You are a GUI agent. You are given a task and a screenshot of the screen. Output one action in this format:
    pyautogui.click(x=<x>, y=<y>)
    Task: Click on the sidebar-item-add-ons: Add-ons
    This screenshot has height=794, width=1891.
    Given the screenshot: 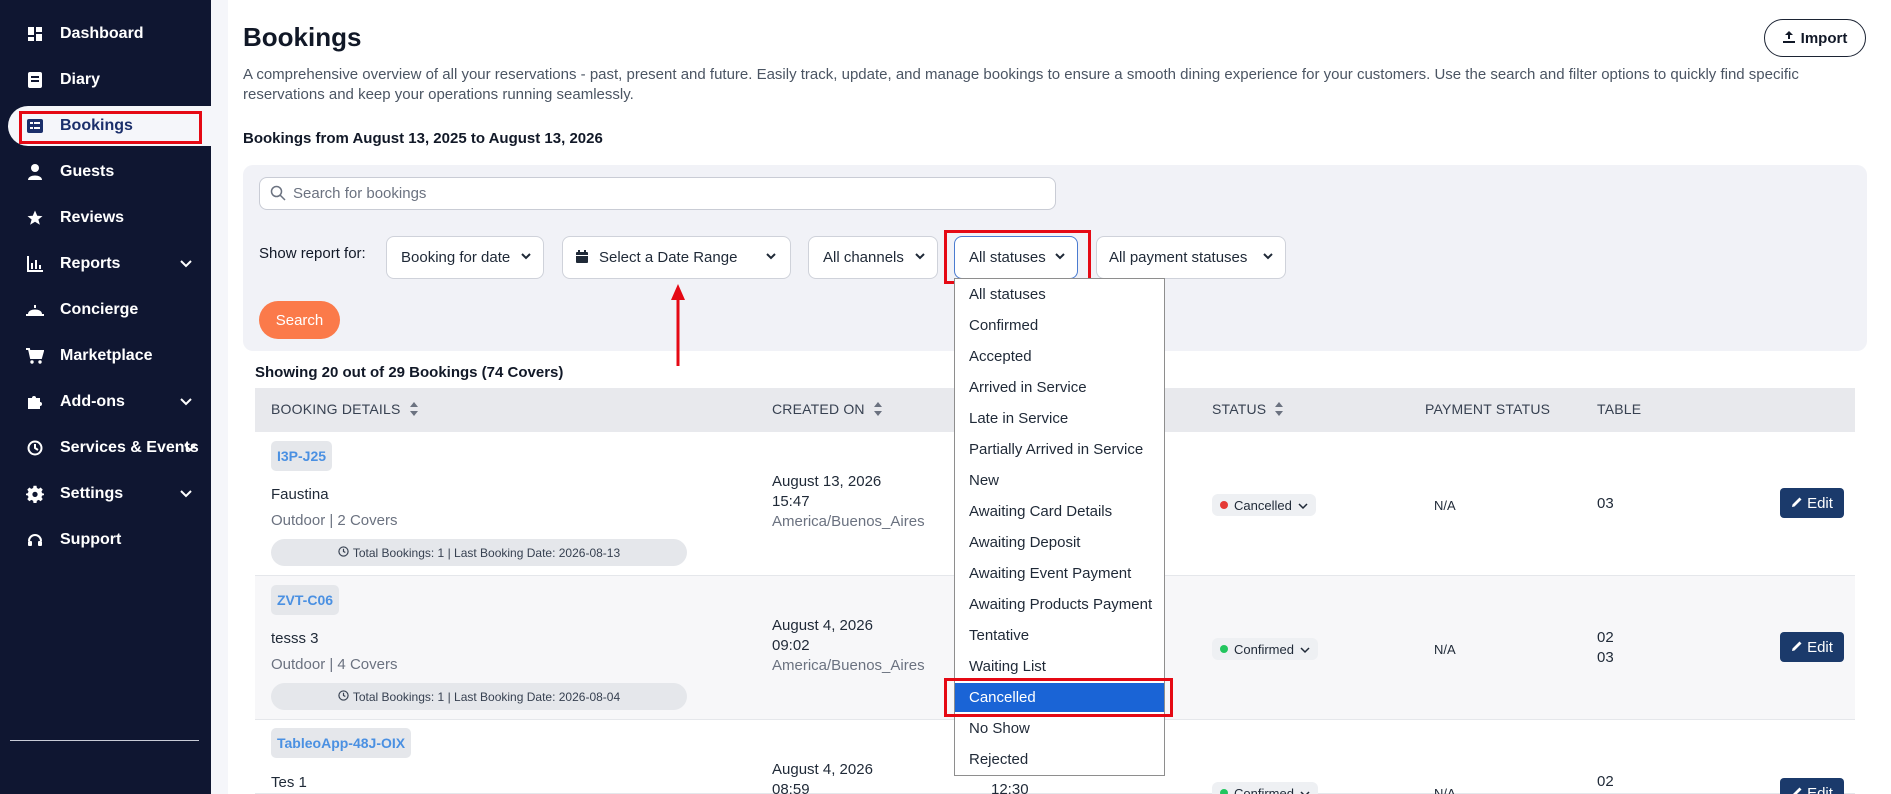 What is the action you would take?
    pyautogui.click(x=105, y=402)
    